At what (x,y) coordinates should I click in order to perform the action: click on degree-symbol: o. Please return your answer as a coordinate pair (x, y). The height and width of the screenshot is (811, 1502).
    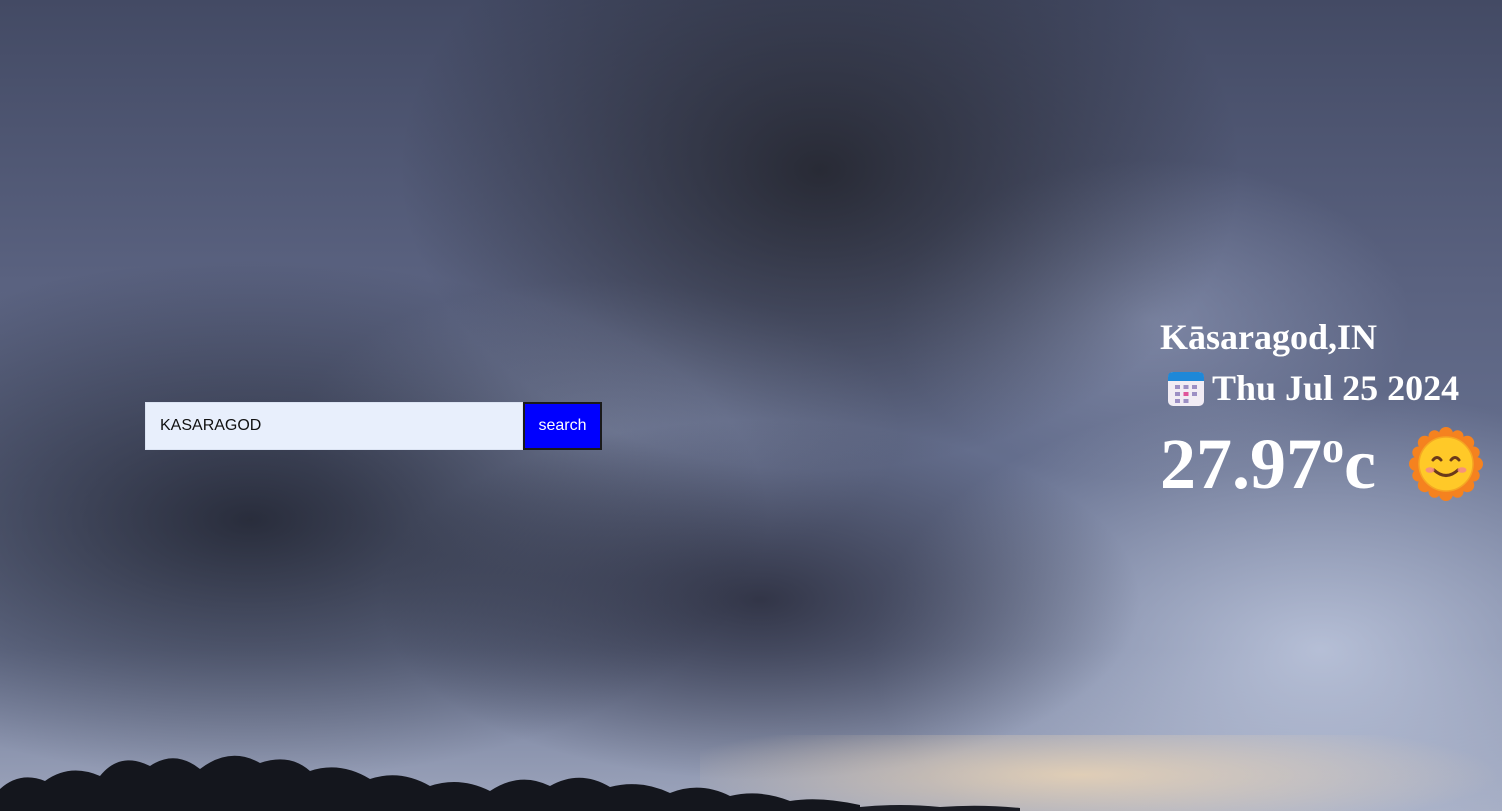
    Looking at the image, I should click on (1333, 447).